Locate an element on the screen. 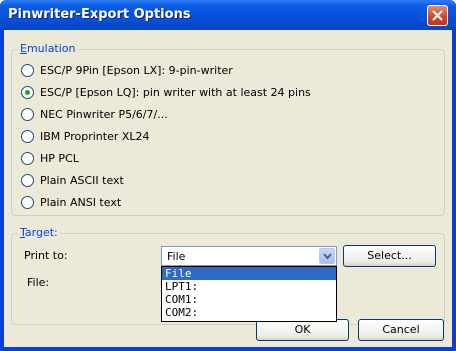 Image resolution: width=456 pixels, height=351 pixels. radio-option-plain-ansi: Plain ANSI text is located at coordinates (71, 202).